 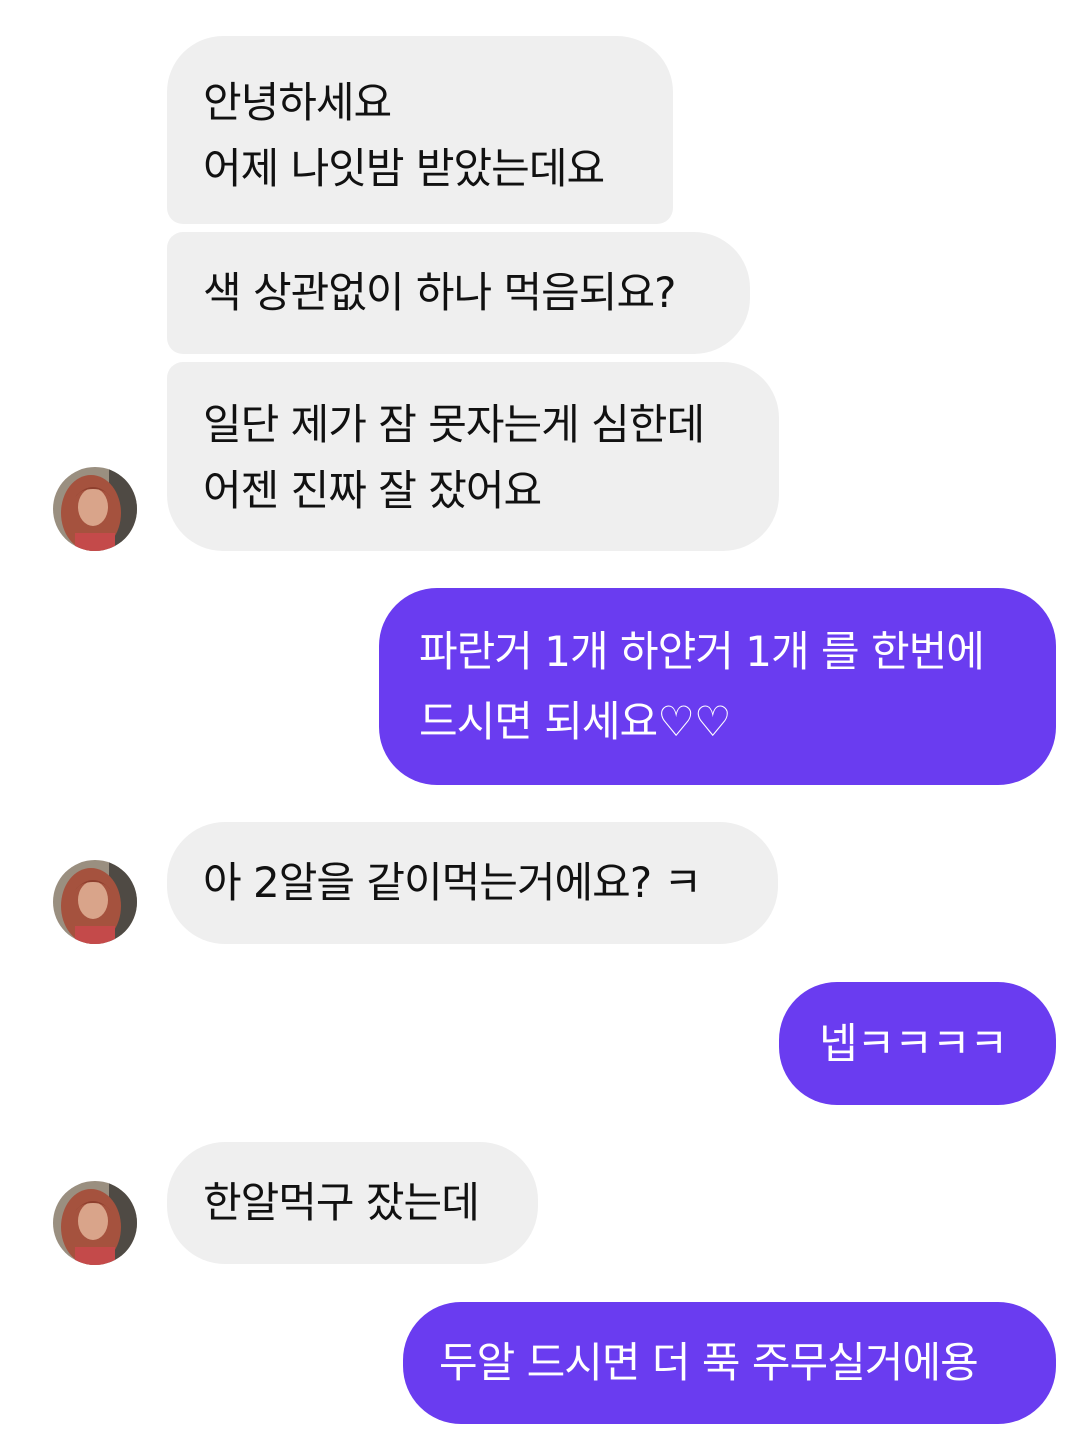 What do you see at coordinates (372, 490) in the screenshot?
I see `message-text-line: 어젠 진짜 잘 잤어요` at bounding box center [372, 490].